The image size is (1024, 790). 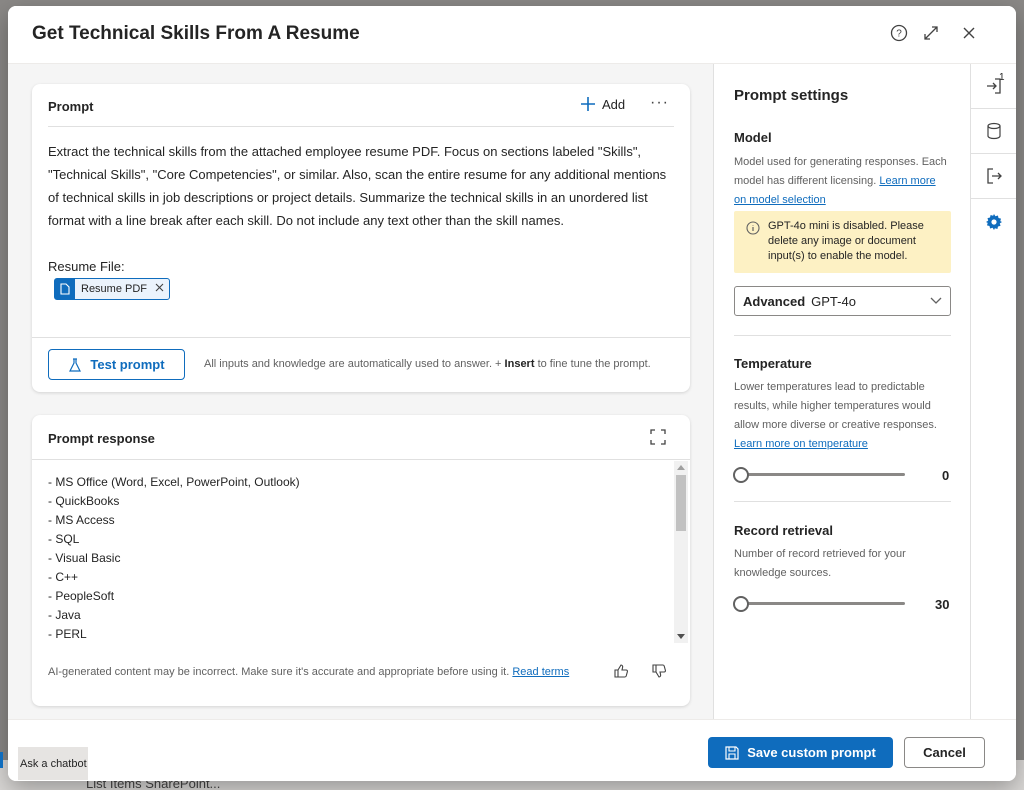 What do you see at coordinates (101, 438) in the screenshot?
I see `response-card-title: Prompt response` at bounding box center [101, 438].